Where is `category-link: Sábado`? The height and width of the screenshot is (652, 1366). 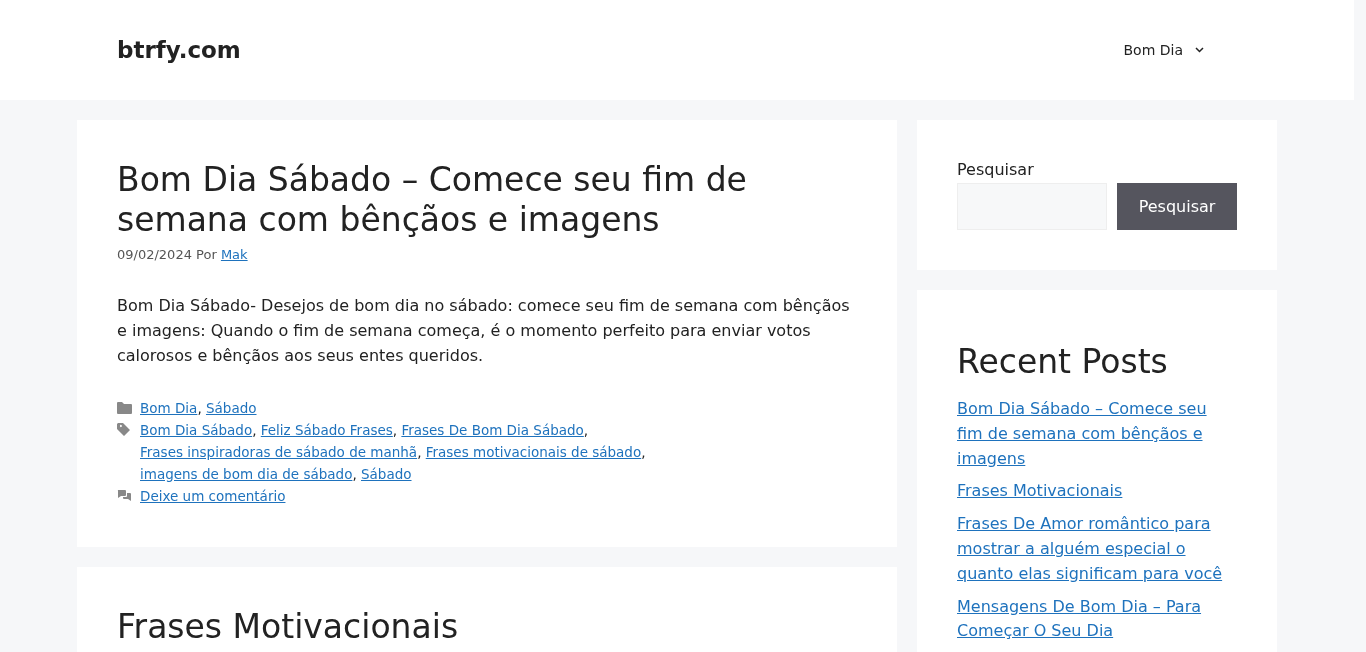
category-link: Sábado is located at coordinates (231, 407).